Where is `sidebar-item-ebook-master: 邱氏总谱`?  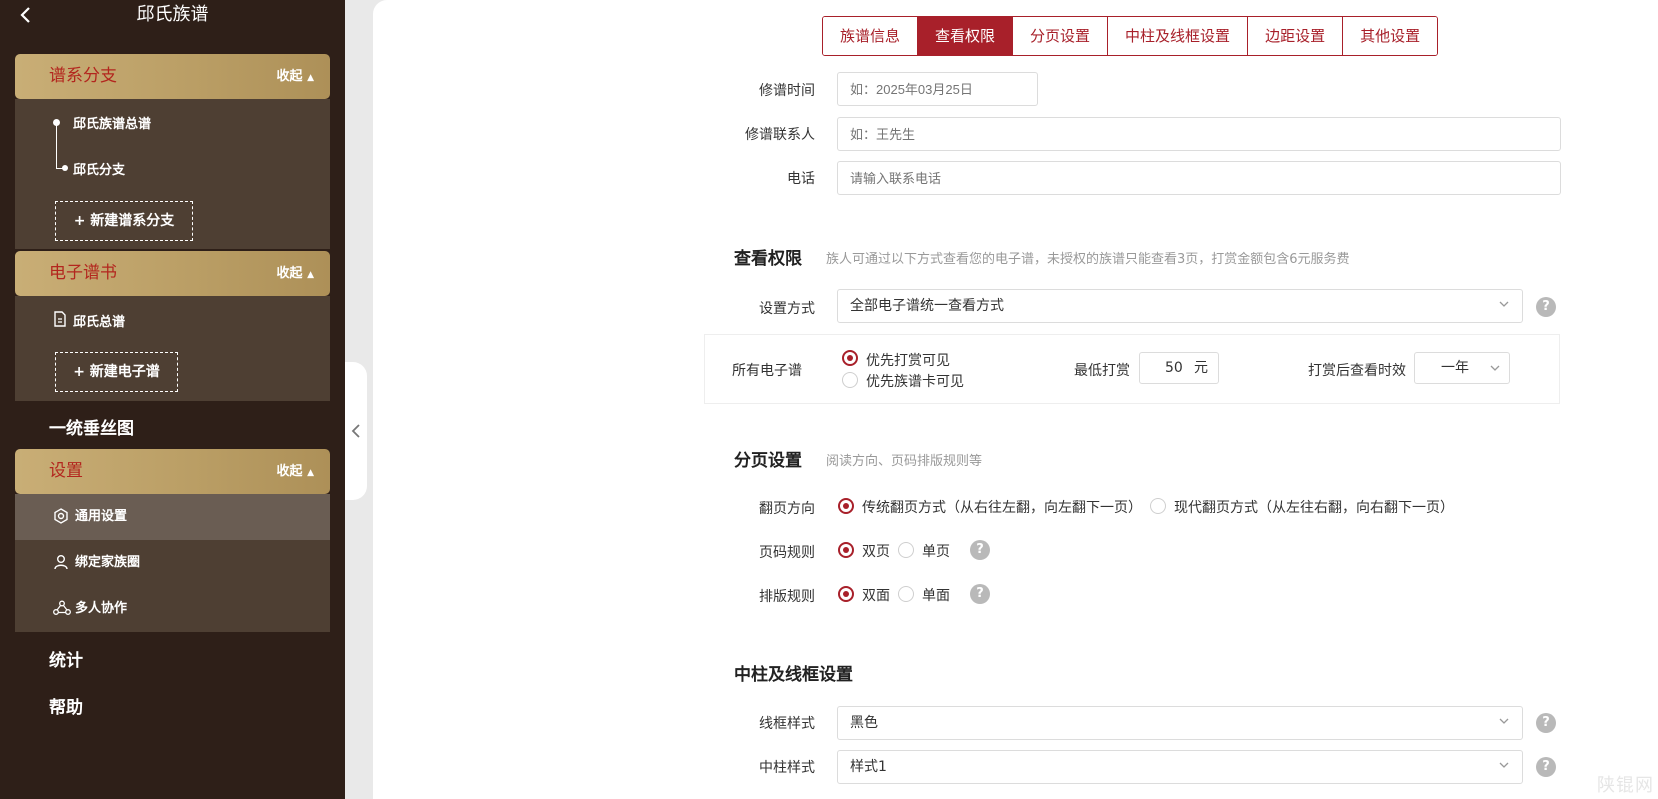 sidebar-item-ebook-master: 邱氏总谱 is located at coordinates (99, 320).